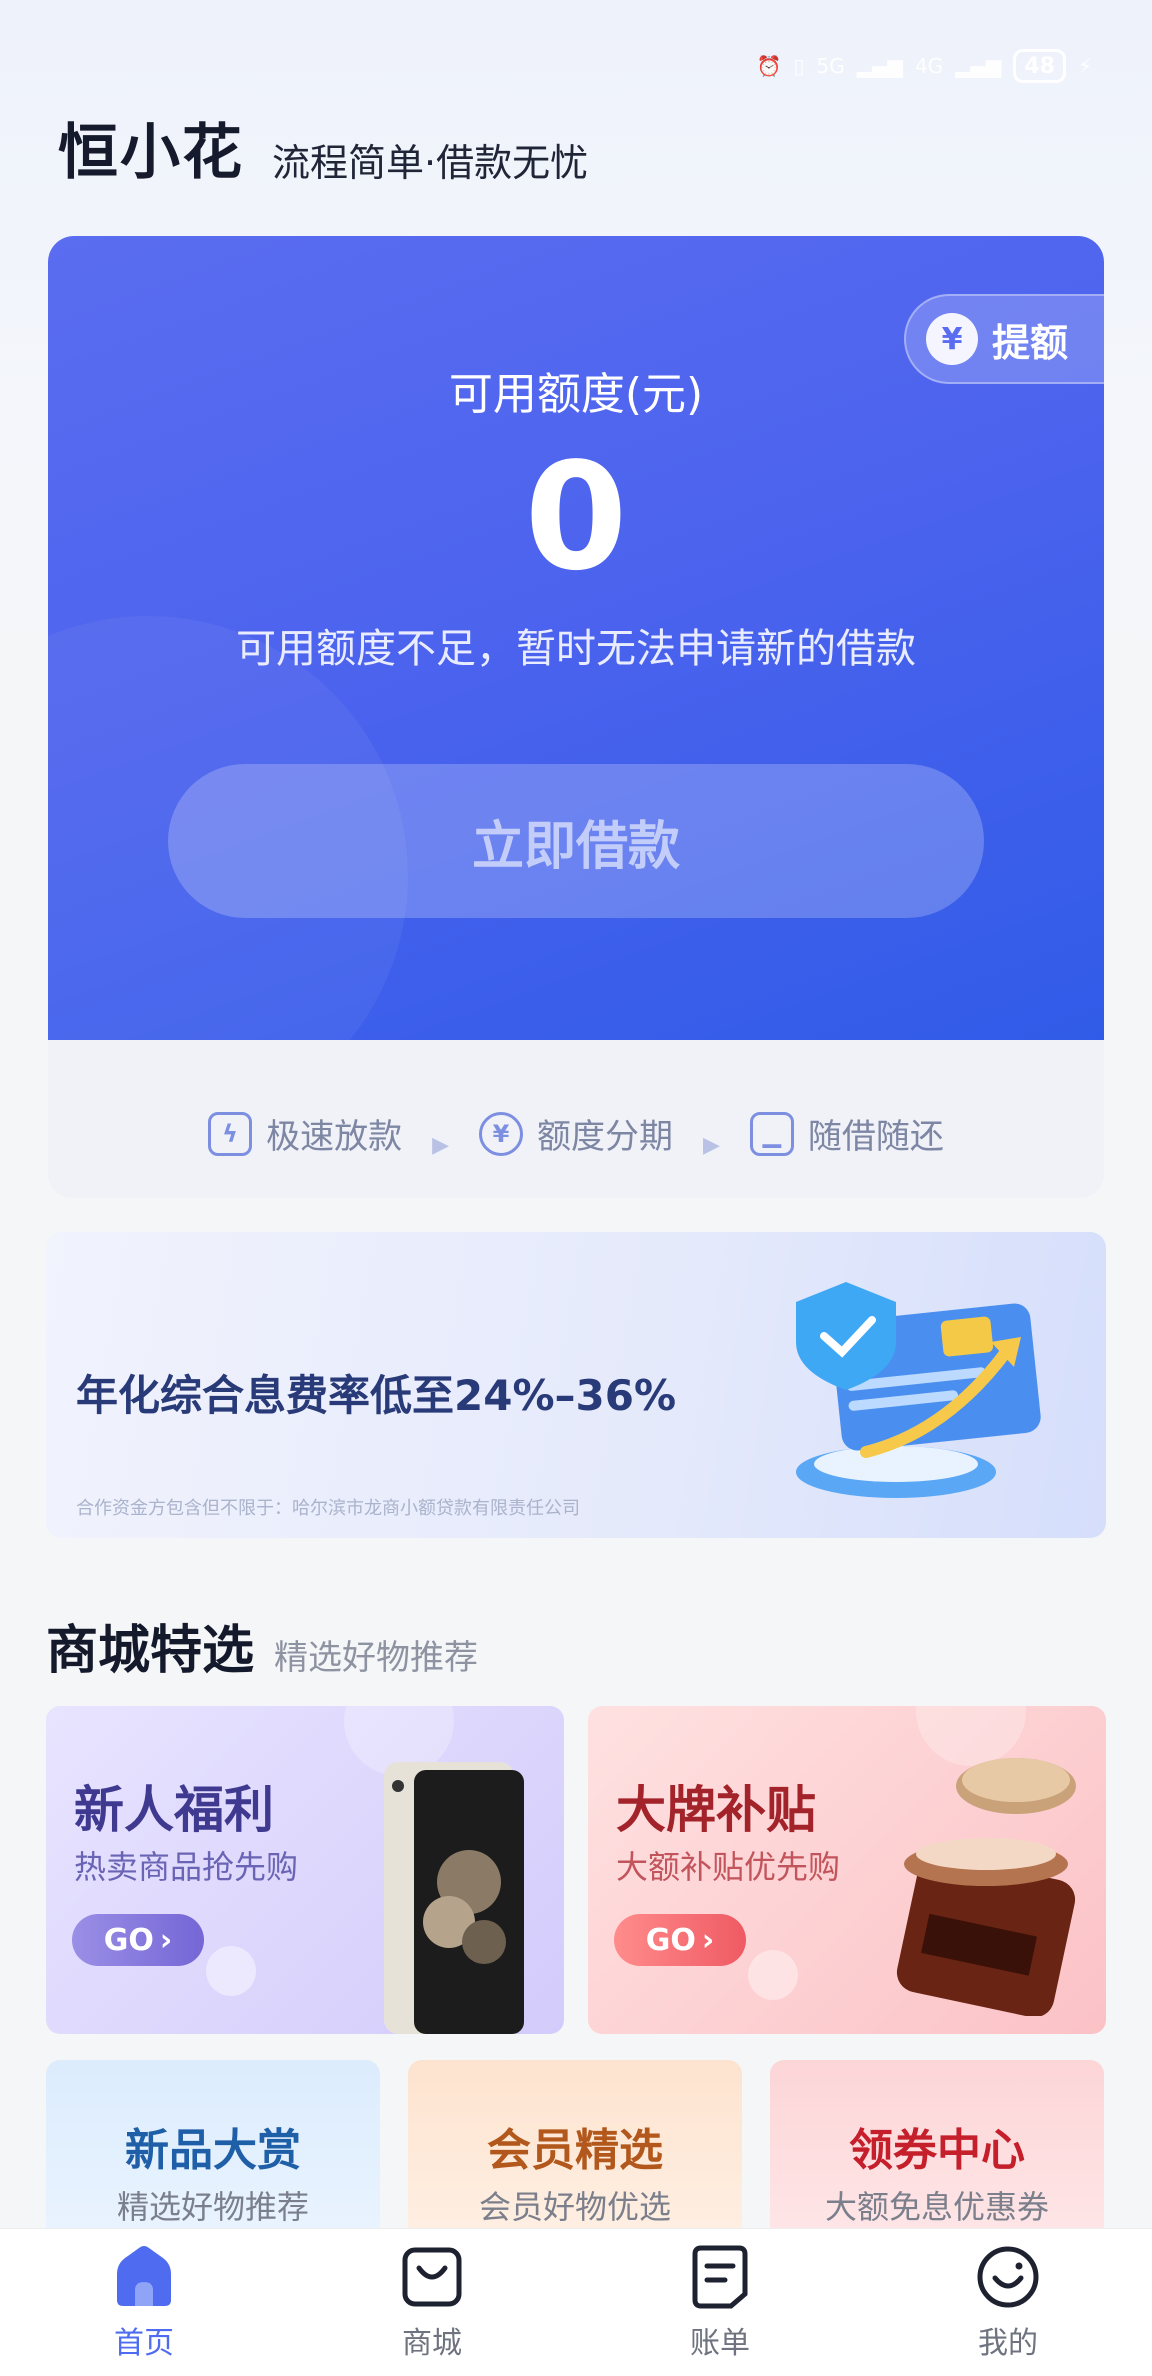 The height and width of the screenshot is (2376, 1152). What do you see at coordinates (454, 1898) in the screenshot?
I see `tablet-icon` at bounding box center [454, 1898].